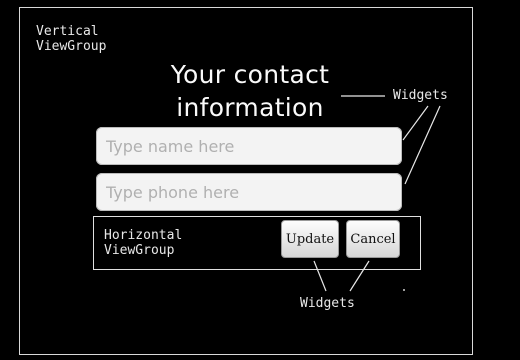 The height and width of the screenshot is (360, 520). What do you see at coordinates (327, 303) in the screenshot?
I see `widgets-label-bottom: Widgets` at bounding box center [327, 303].